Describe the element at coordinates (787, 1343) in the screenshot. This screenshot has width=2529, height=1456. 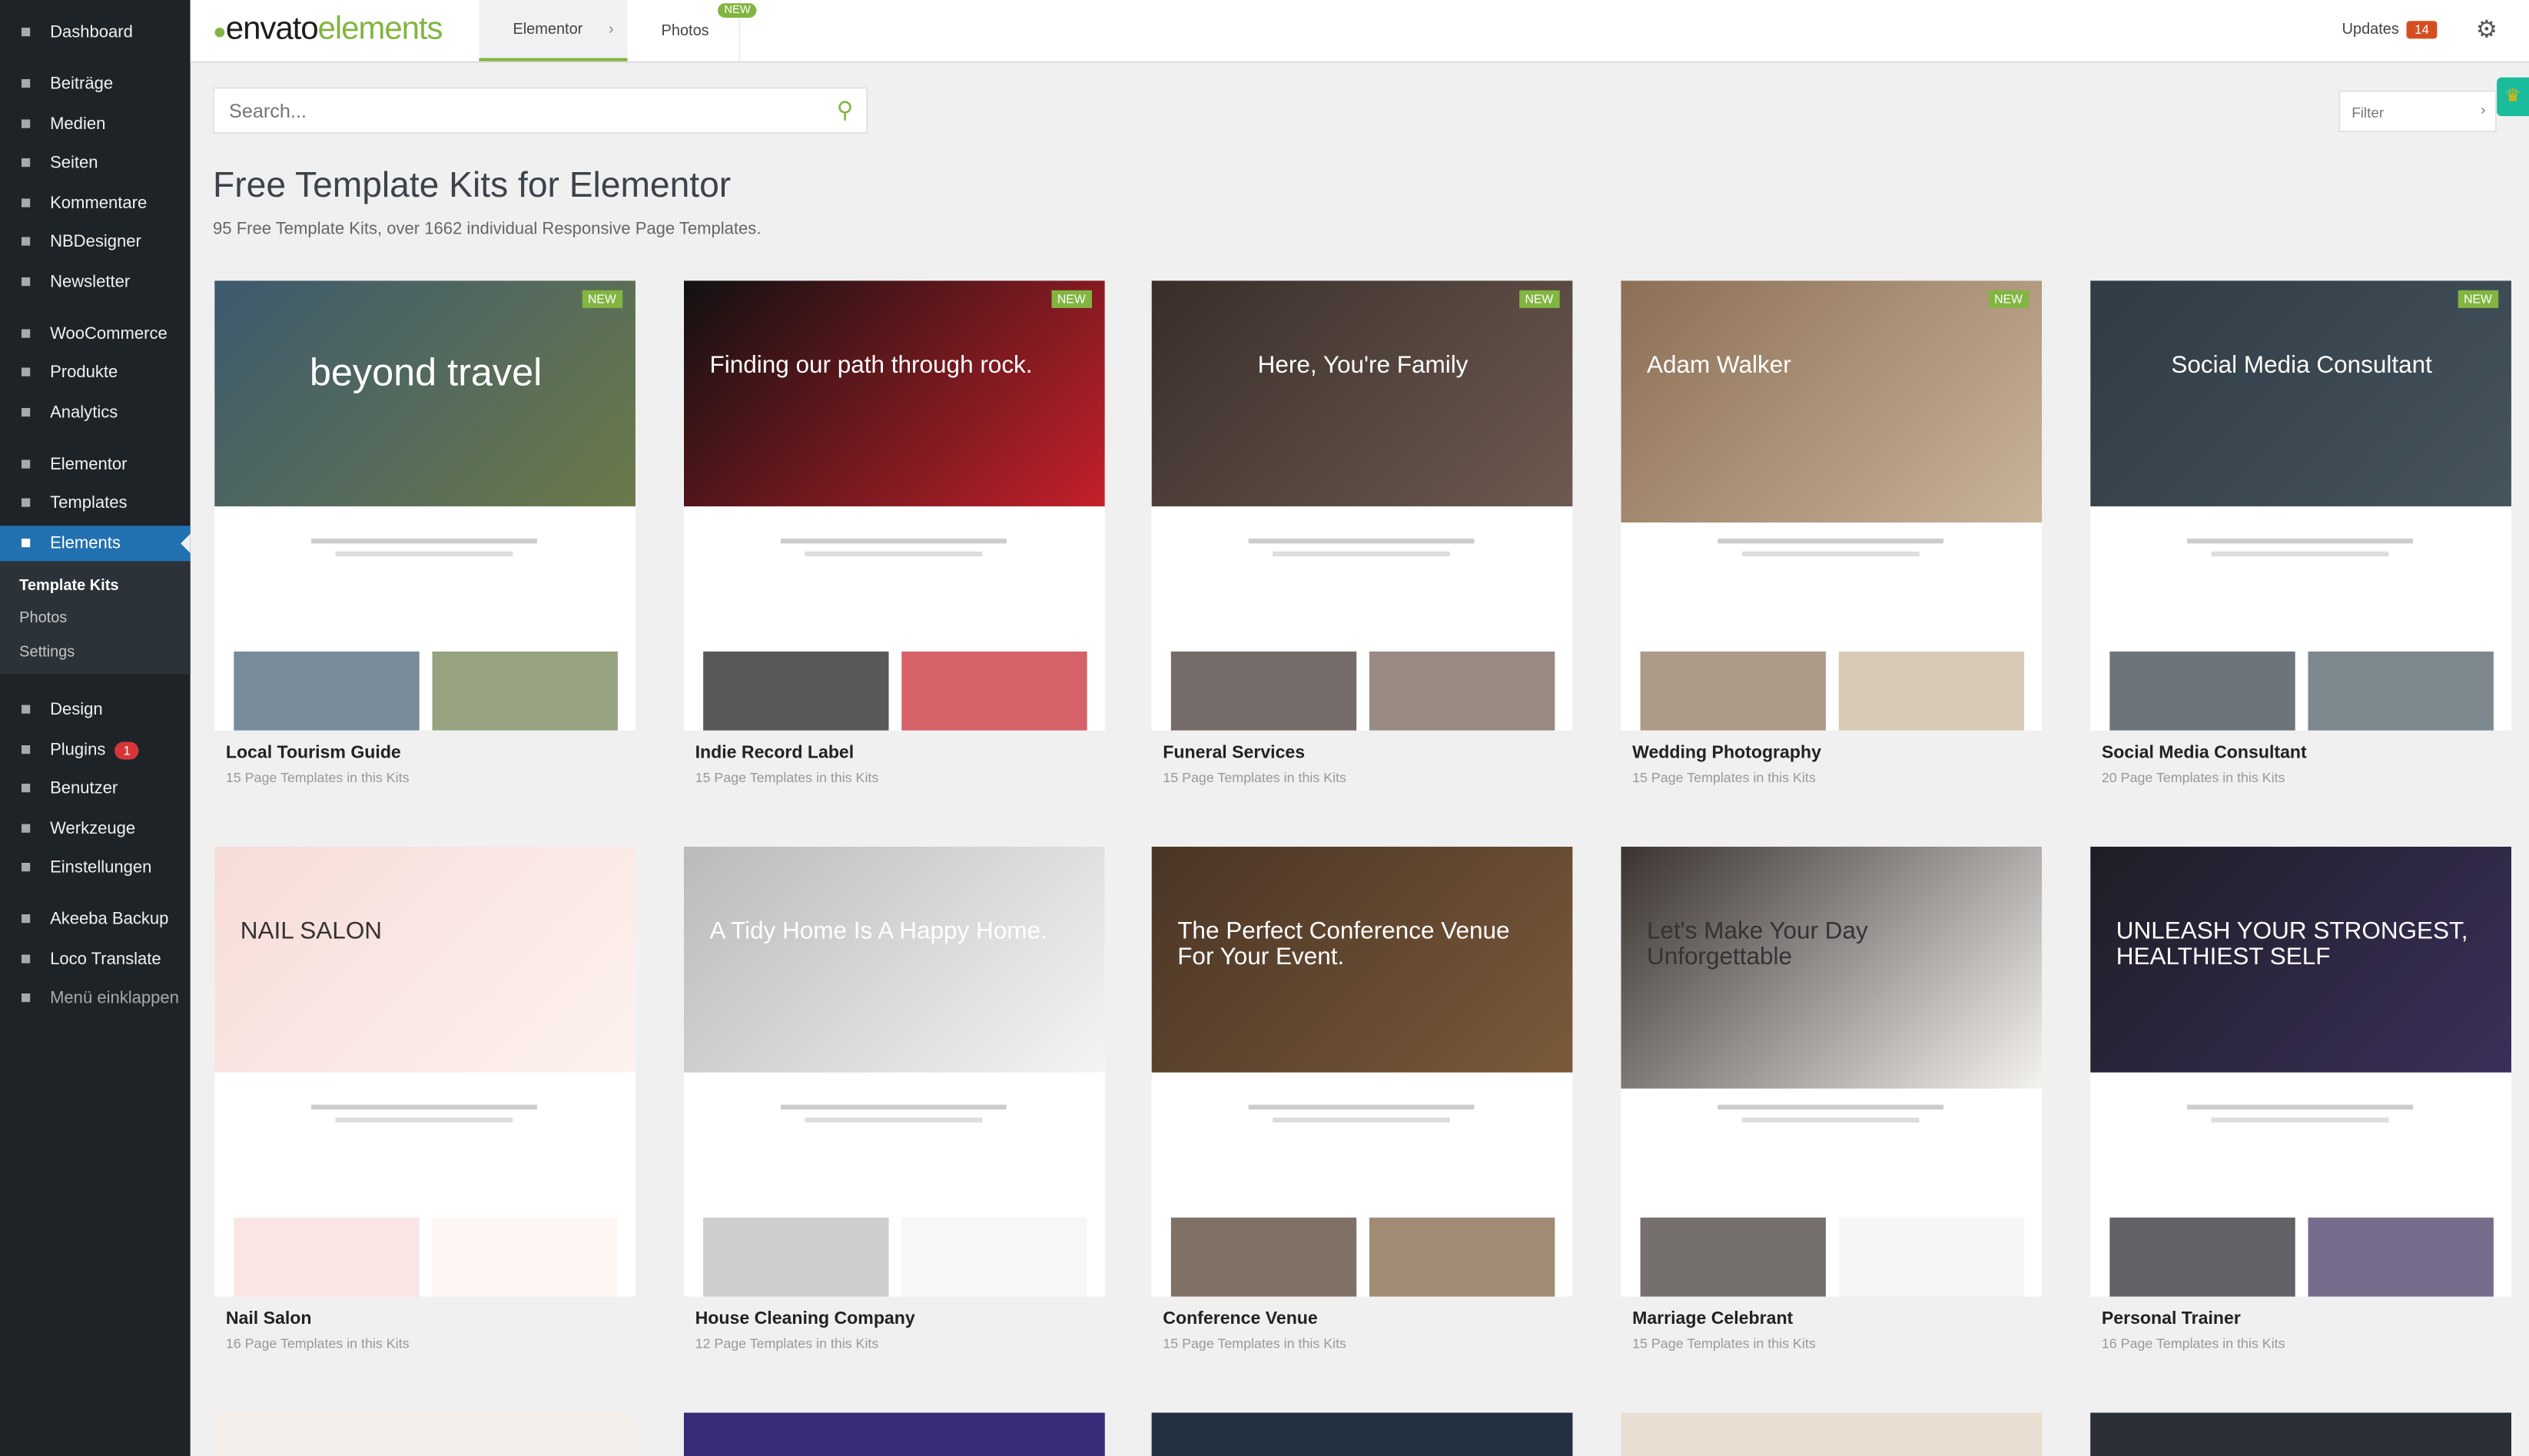
I see `kit-page-count: 12 Page Templates in this Kits` at that location.